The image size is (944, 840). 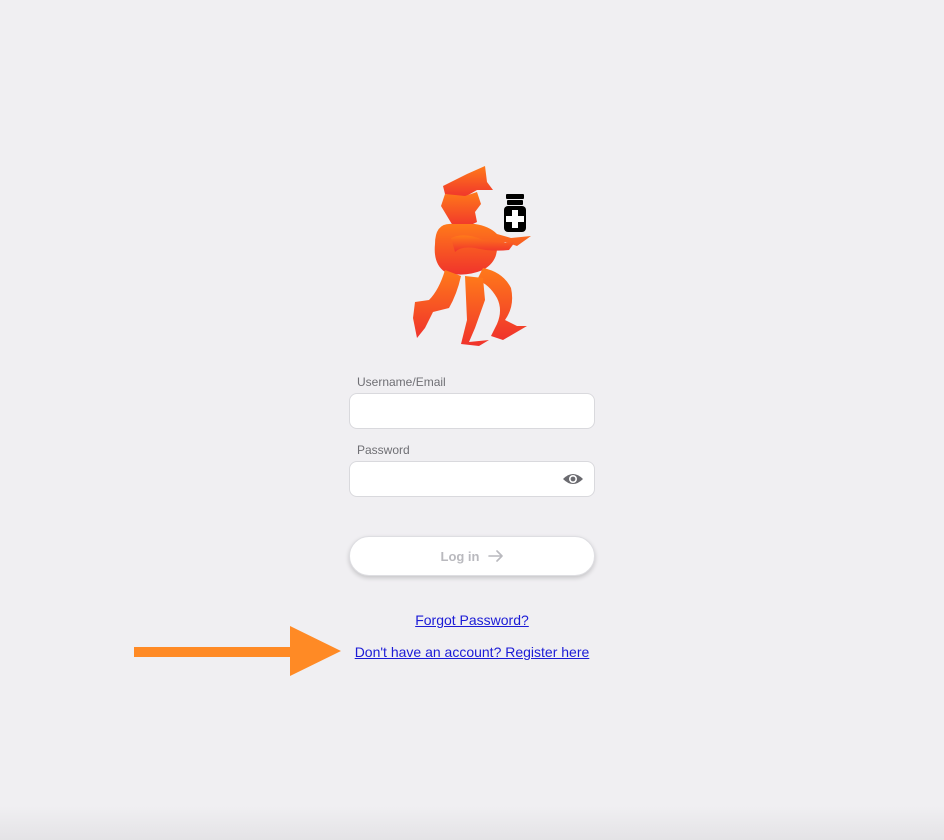 I want to click on password-block: Password, so click(x=472, y=470).